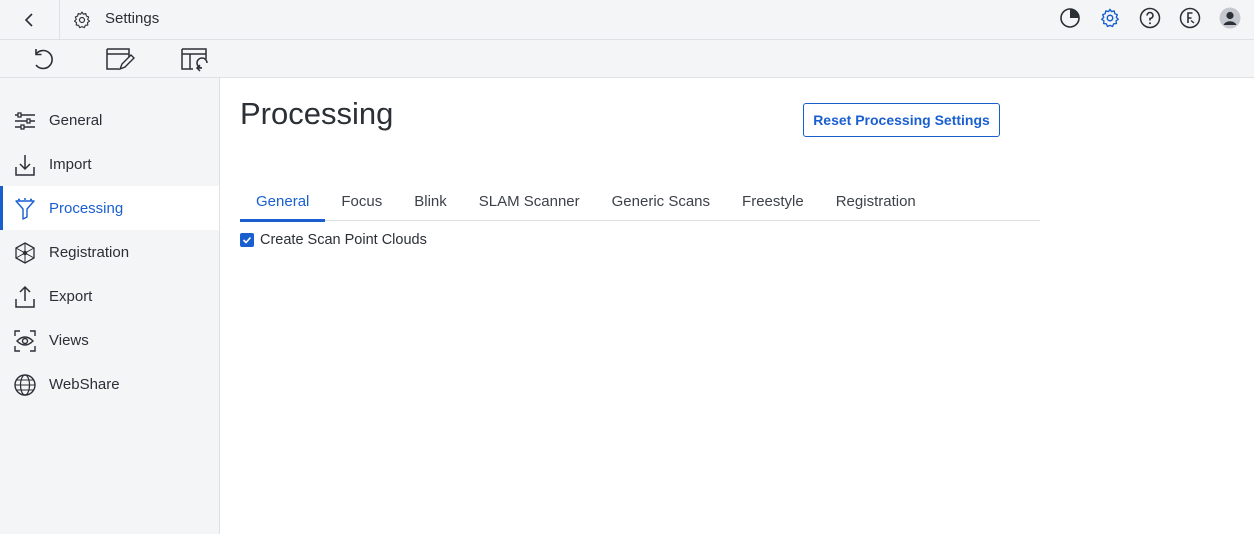 This screenshot has width=1254, height=534. I want to click on sidebar-item-import: Import, so click(109, 164).